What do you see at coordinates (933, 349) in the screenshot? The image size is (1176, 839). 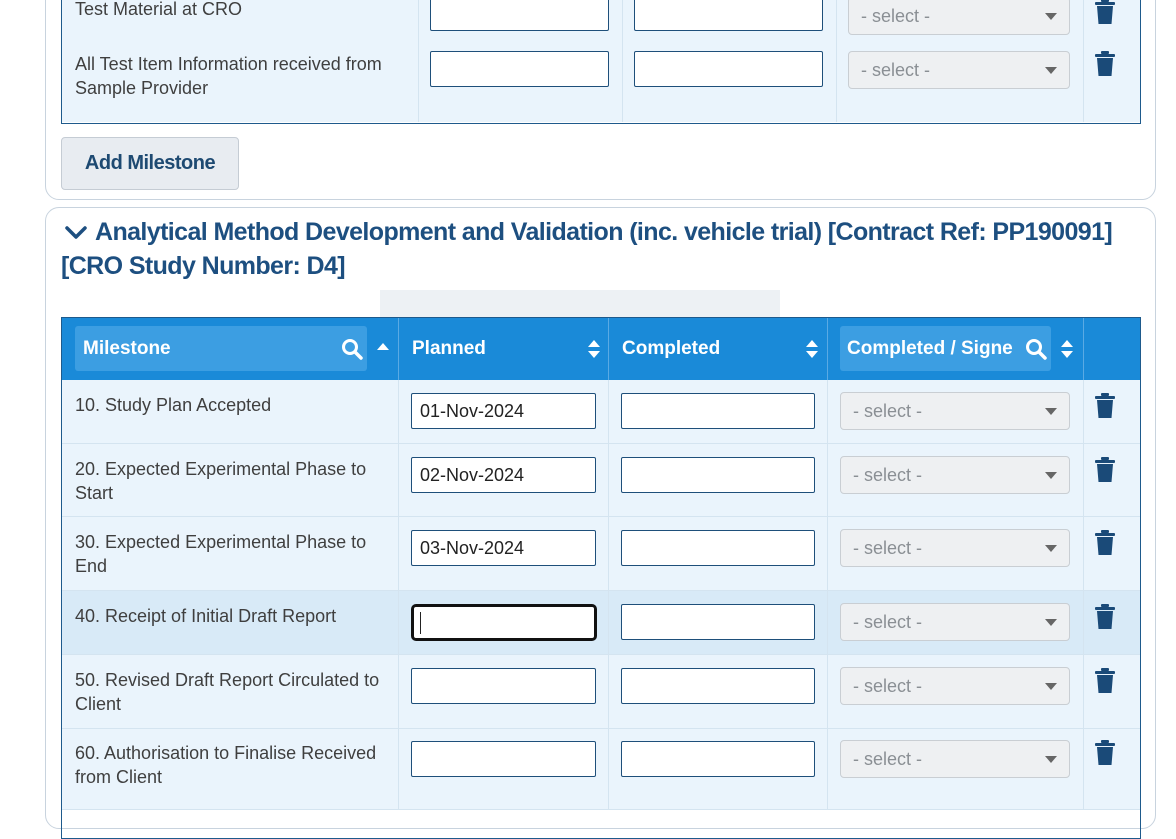 I see `column-header-signed: Completed / Signe` at bounding box center [933, 349].